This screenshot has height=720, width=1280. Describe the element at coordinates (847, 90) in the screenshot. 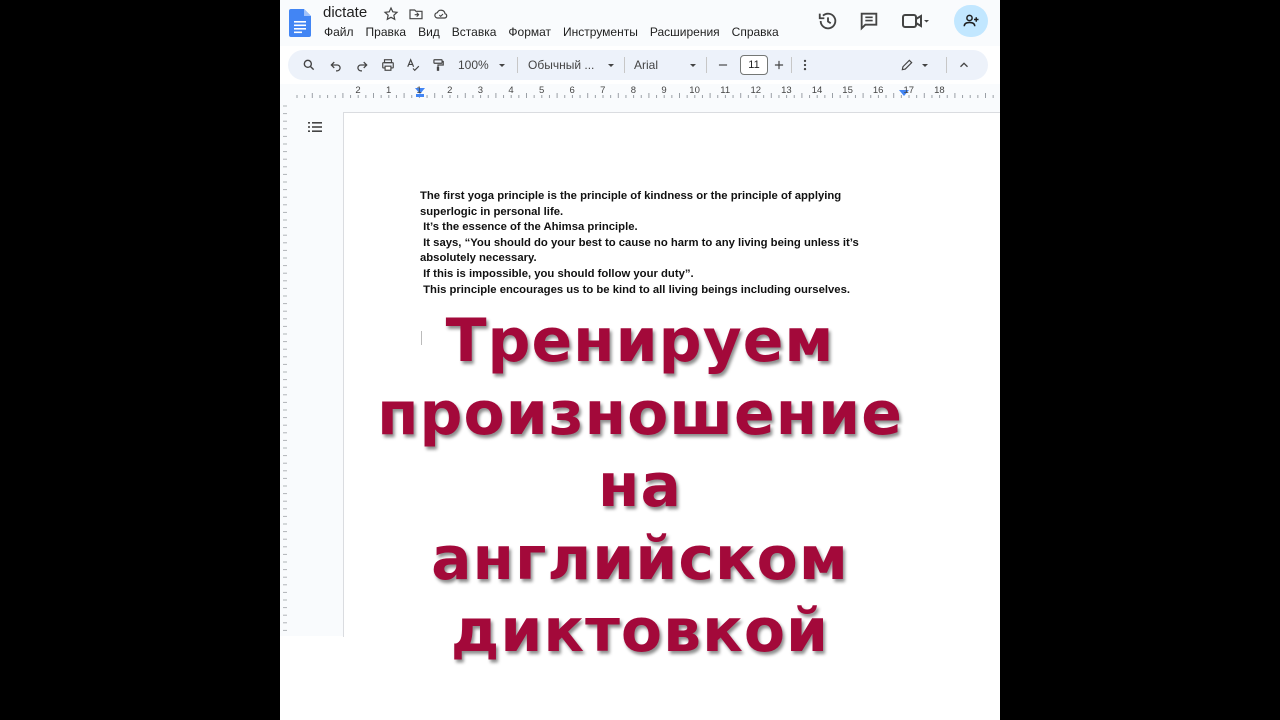

I see `ruler-label: 15` at that location.